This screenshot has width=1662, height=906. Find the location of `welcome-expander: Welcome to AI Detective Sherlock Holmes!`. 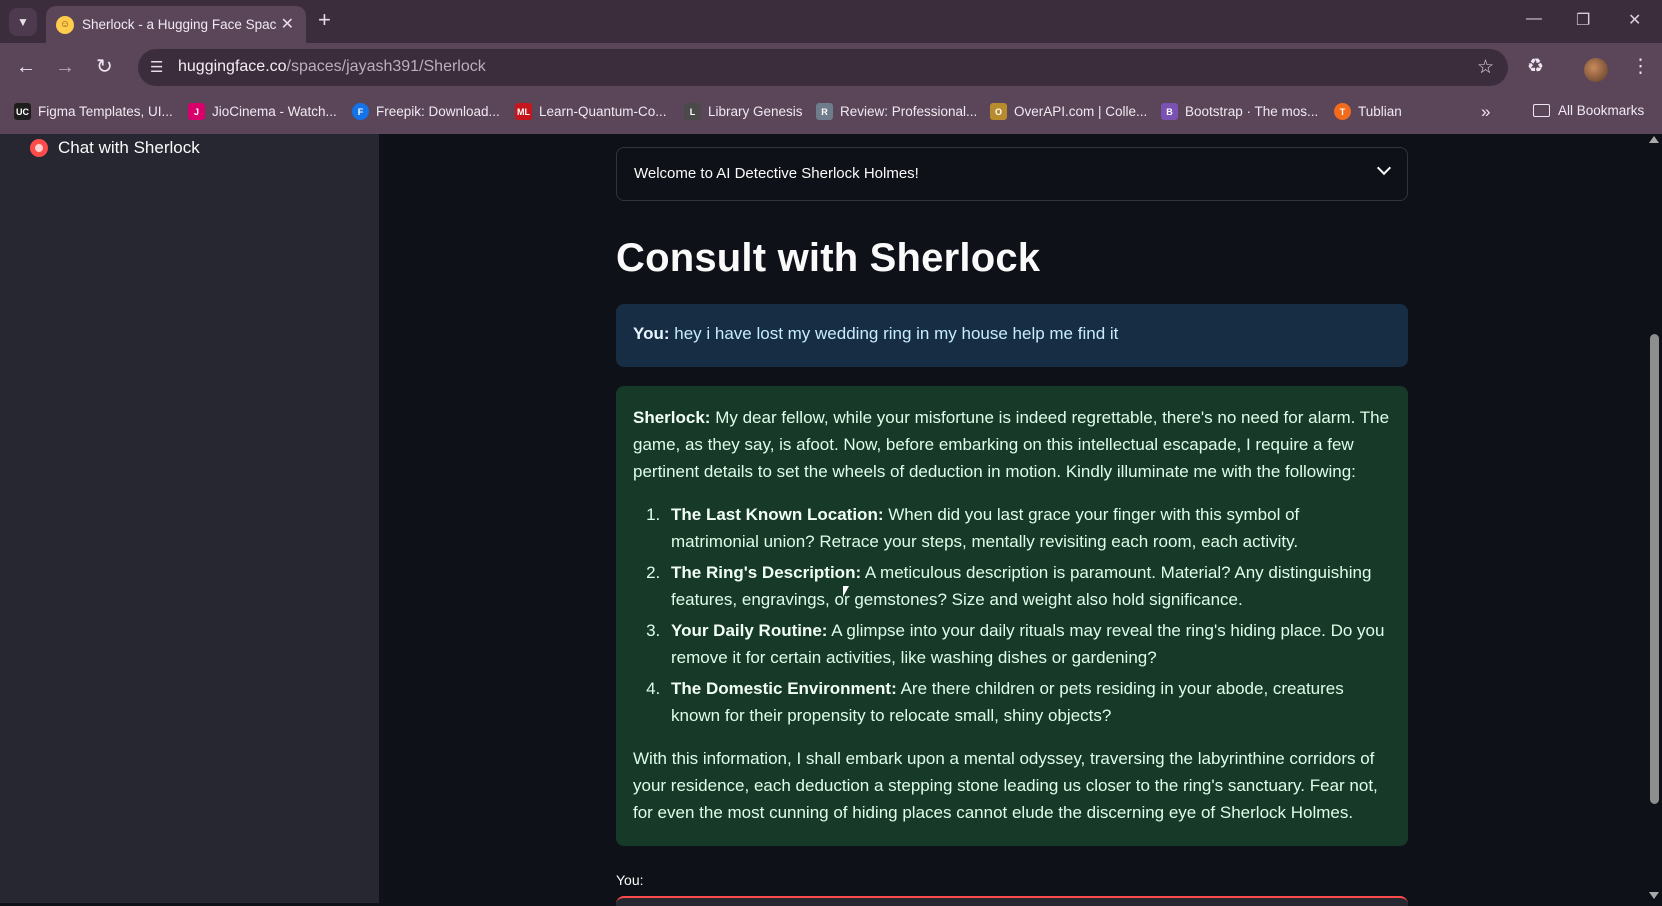

welcome-expander: Welcome to AI Detective Sherlock Holmes! is located at coordinates (1012, 174).